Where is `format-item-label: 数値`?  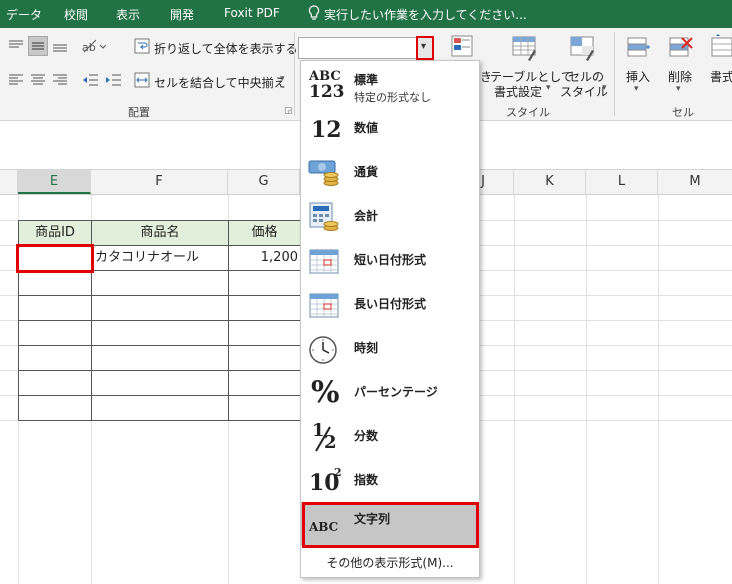 format-item-label: 数値 is located at coordinates (366, 128).